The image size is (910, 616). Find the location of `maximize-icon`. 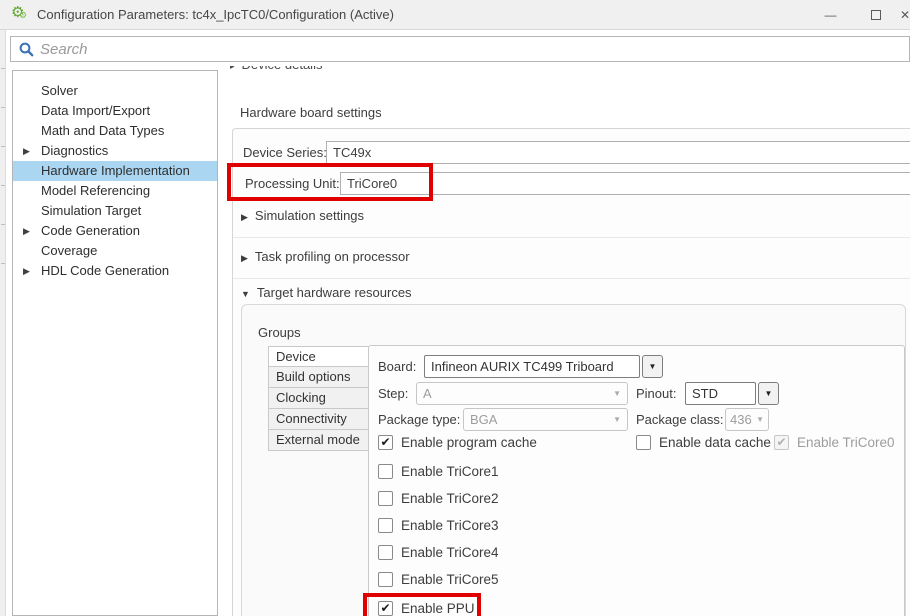

maximize-icon is located at coordinates (875, 15).